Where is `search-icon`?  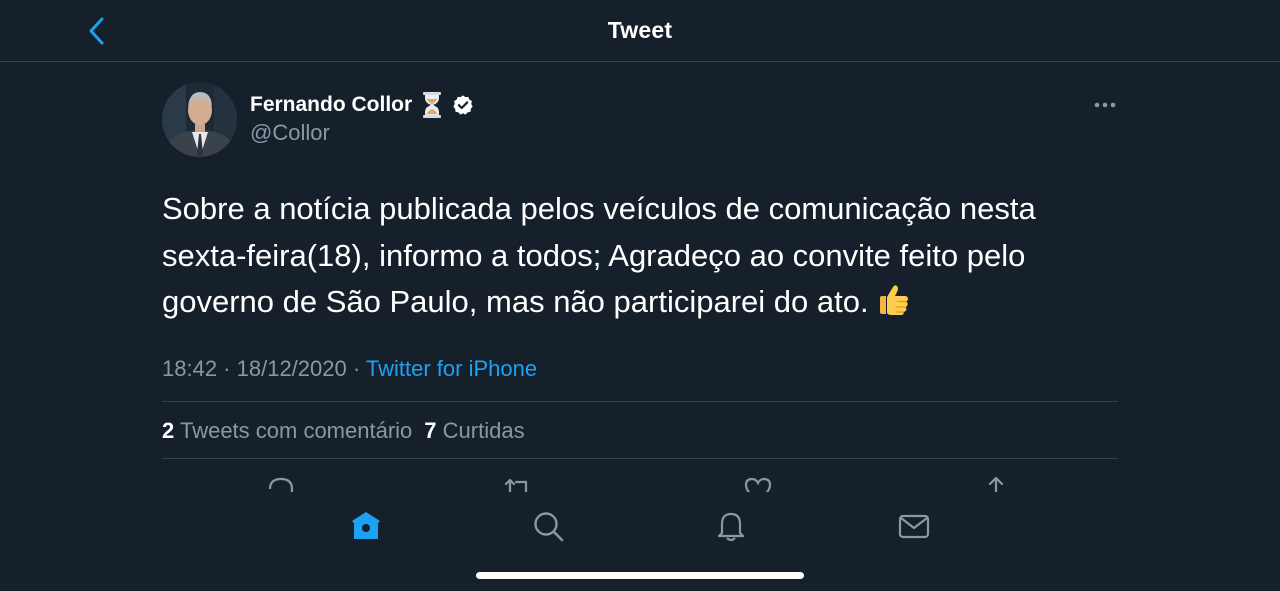
search-icon is located at coordinates (549, 527).